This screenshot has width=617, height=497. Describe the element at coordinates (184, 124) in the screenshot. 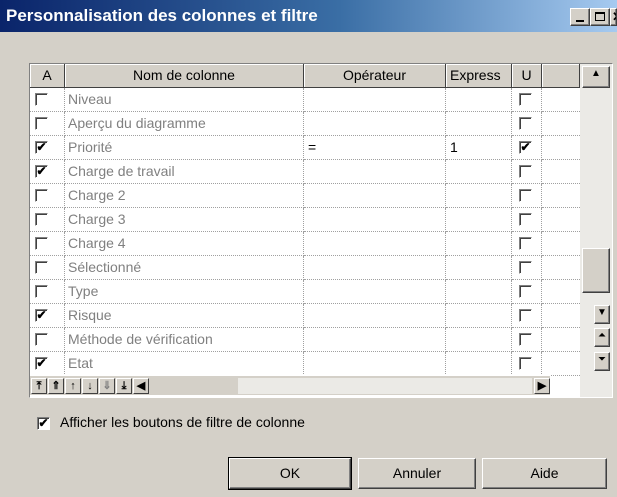

I see `cell-column-name: Aperçu du diagramme` at that location.